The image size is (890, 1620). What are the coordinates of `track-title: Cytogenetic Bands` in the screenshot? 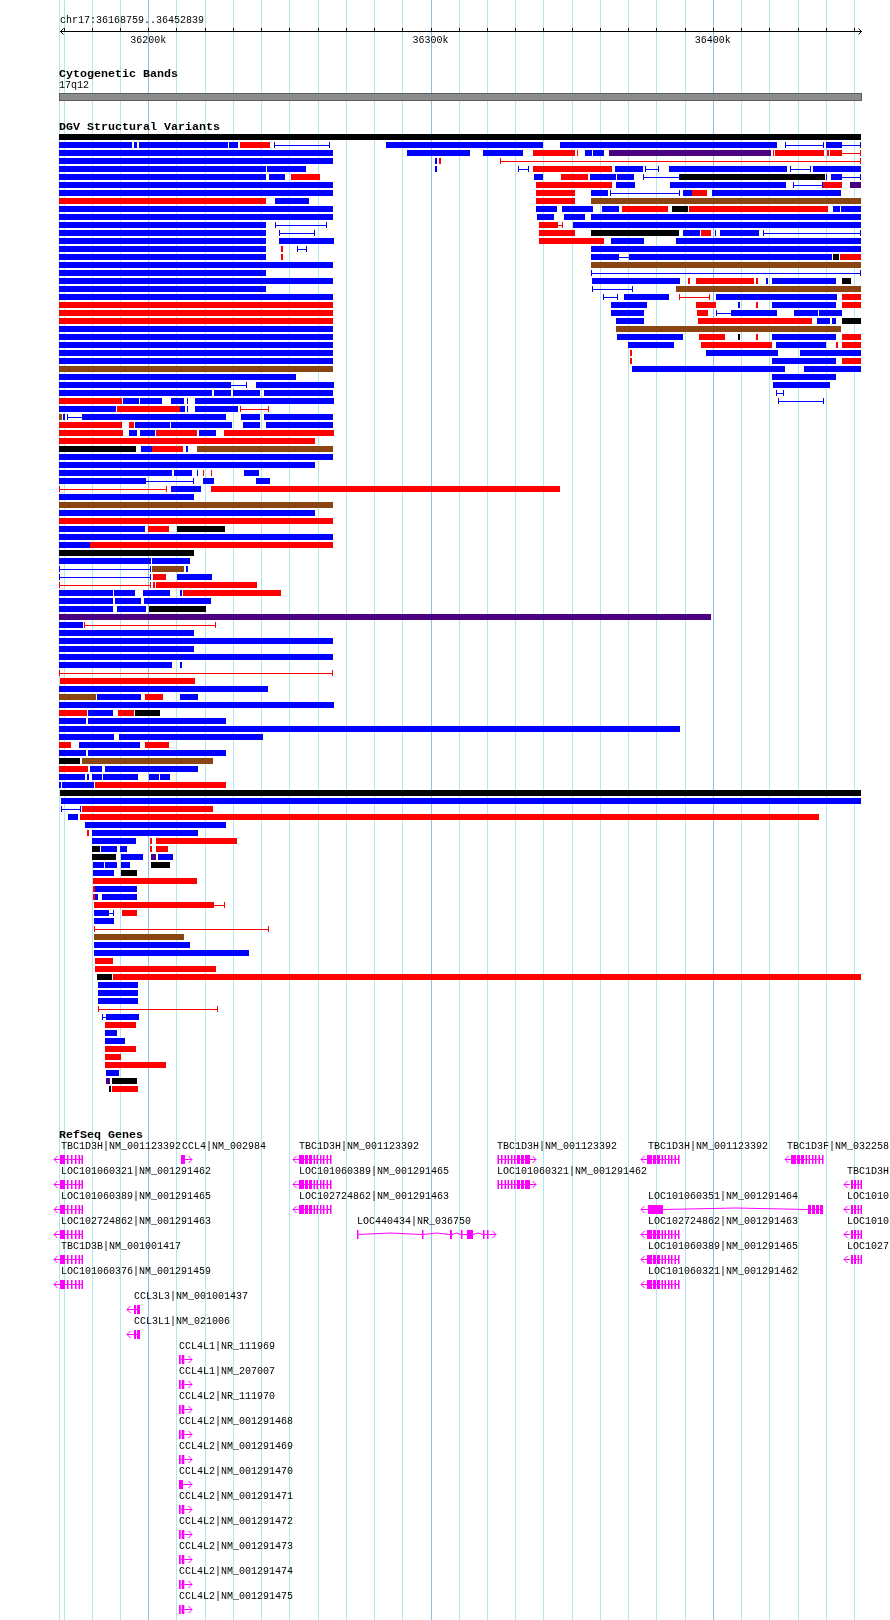 It's located at (118, 74).